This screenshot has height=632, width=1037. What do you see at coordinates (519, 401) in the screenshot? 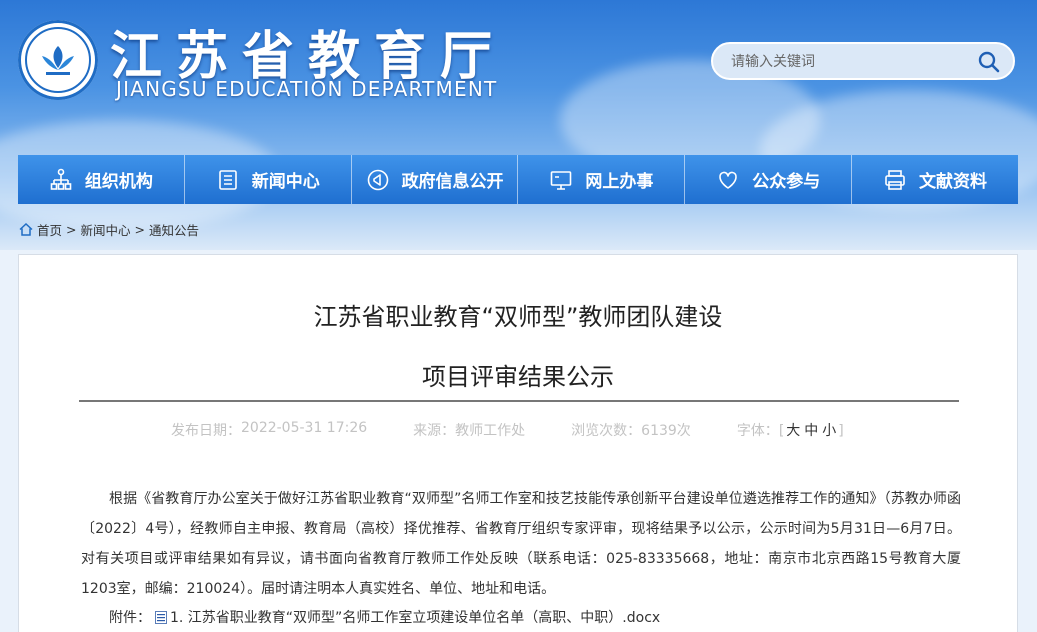
I see `title-divider` at bounding box center [519, 401].